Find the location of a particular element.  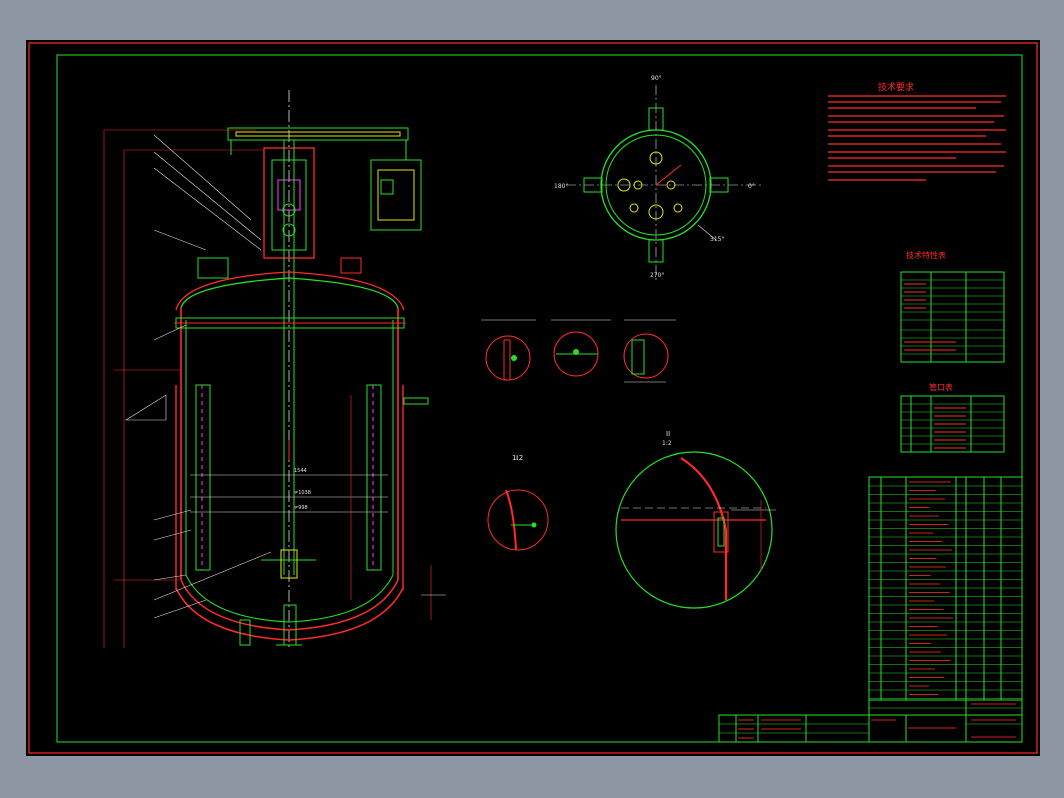

plan-angle-0: 0° is located at coordinates (751, 186).